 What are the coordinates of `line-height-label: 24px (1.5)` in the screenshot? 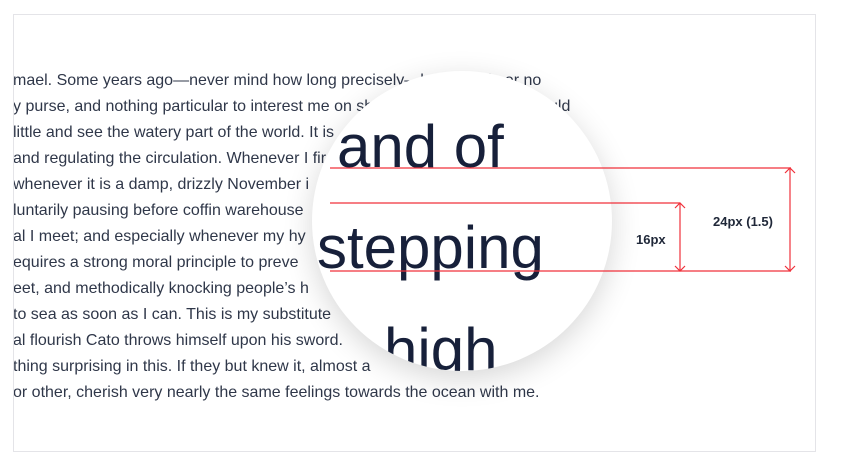 It's located at (743, 221).